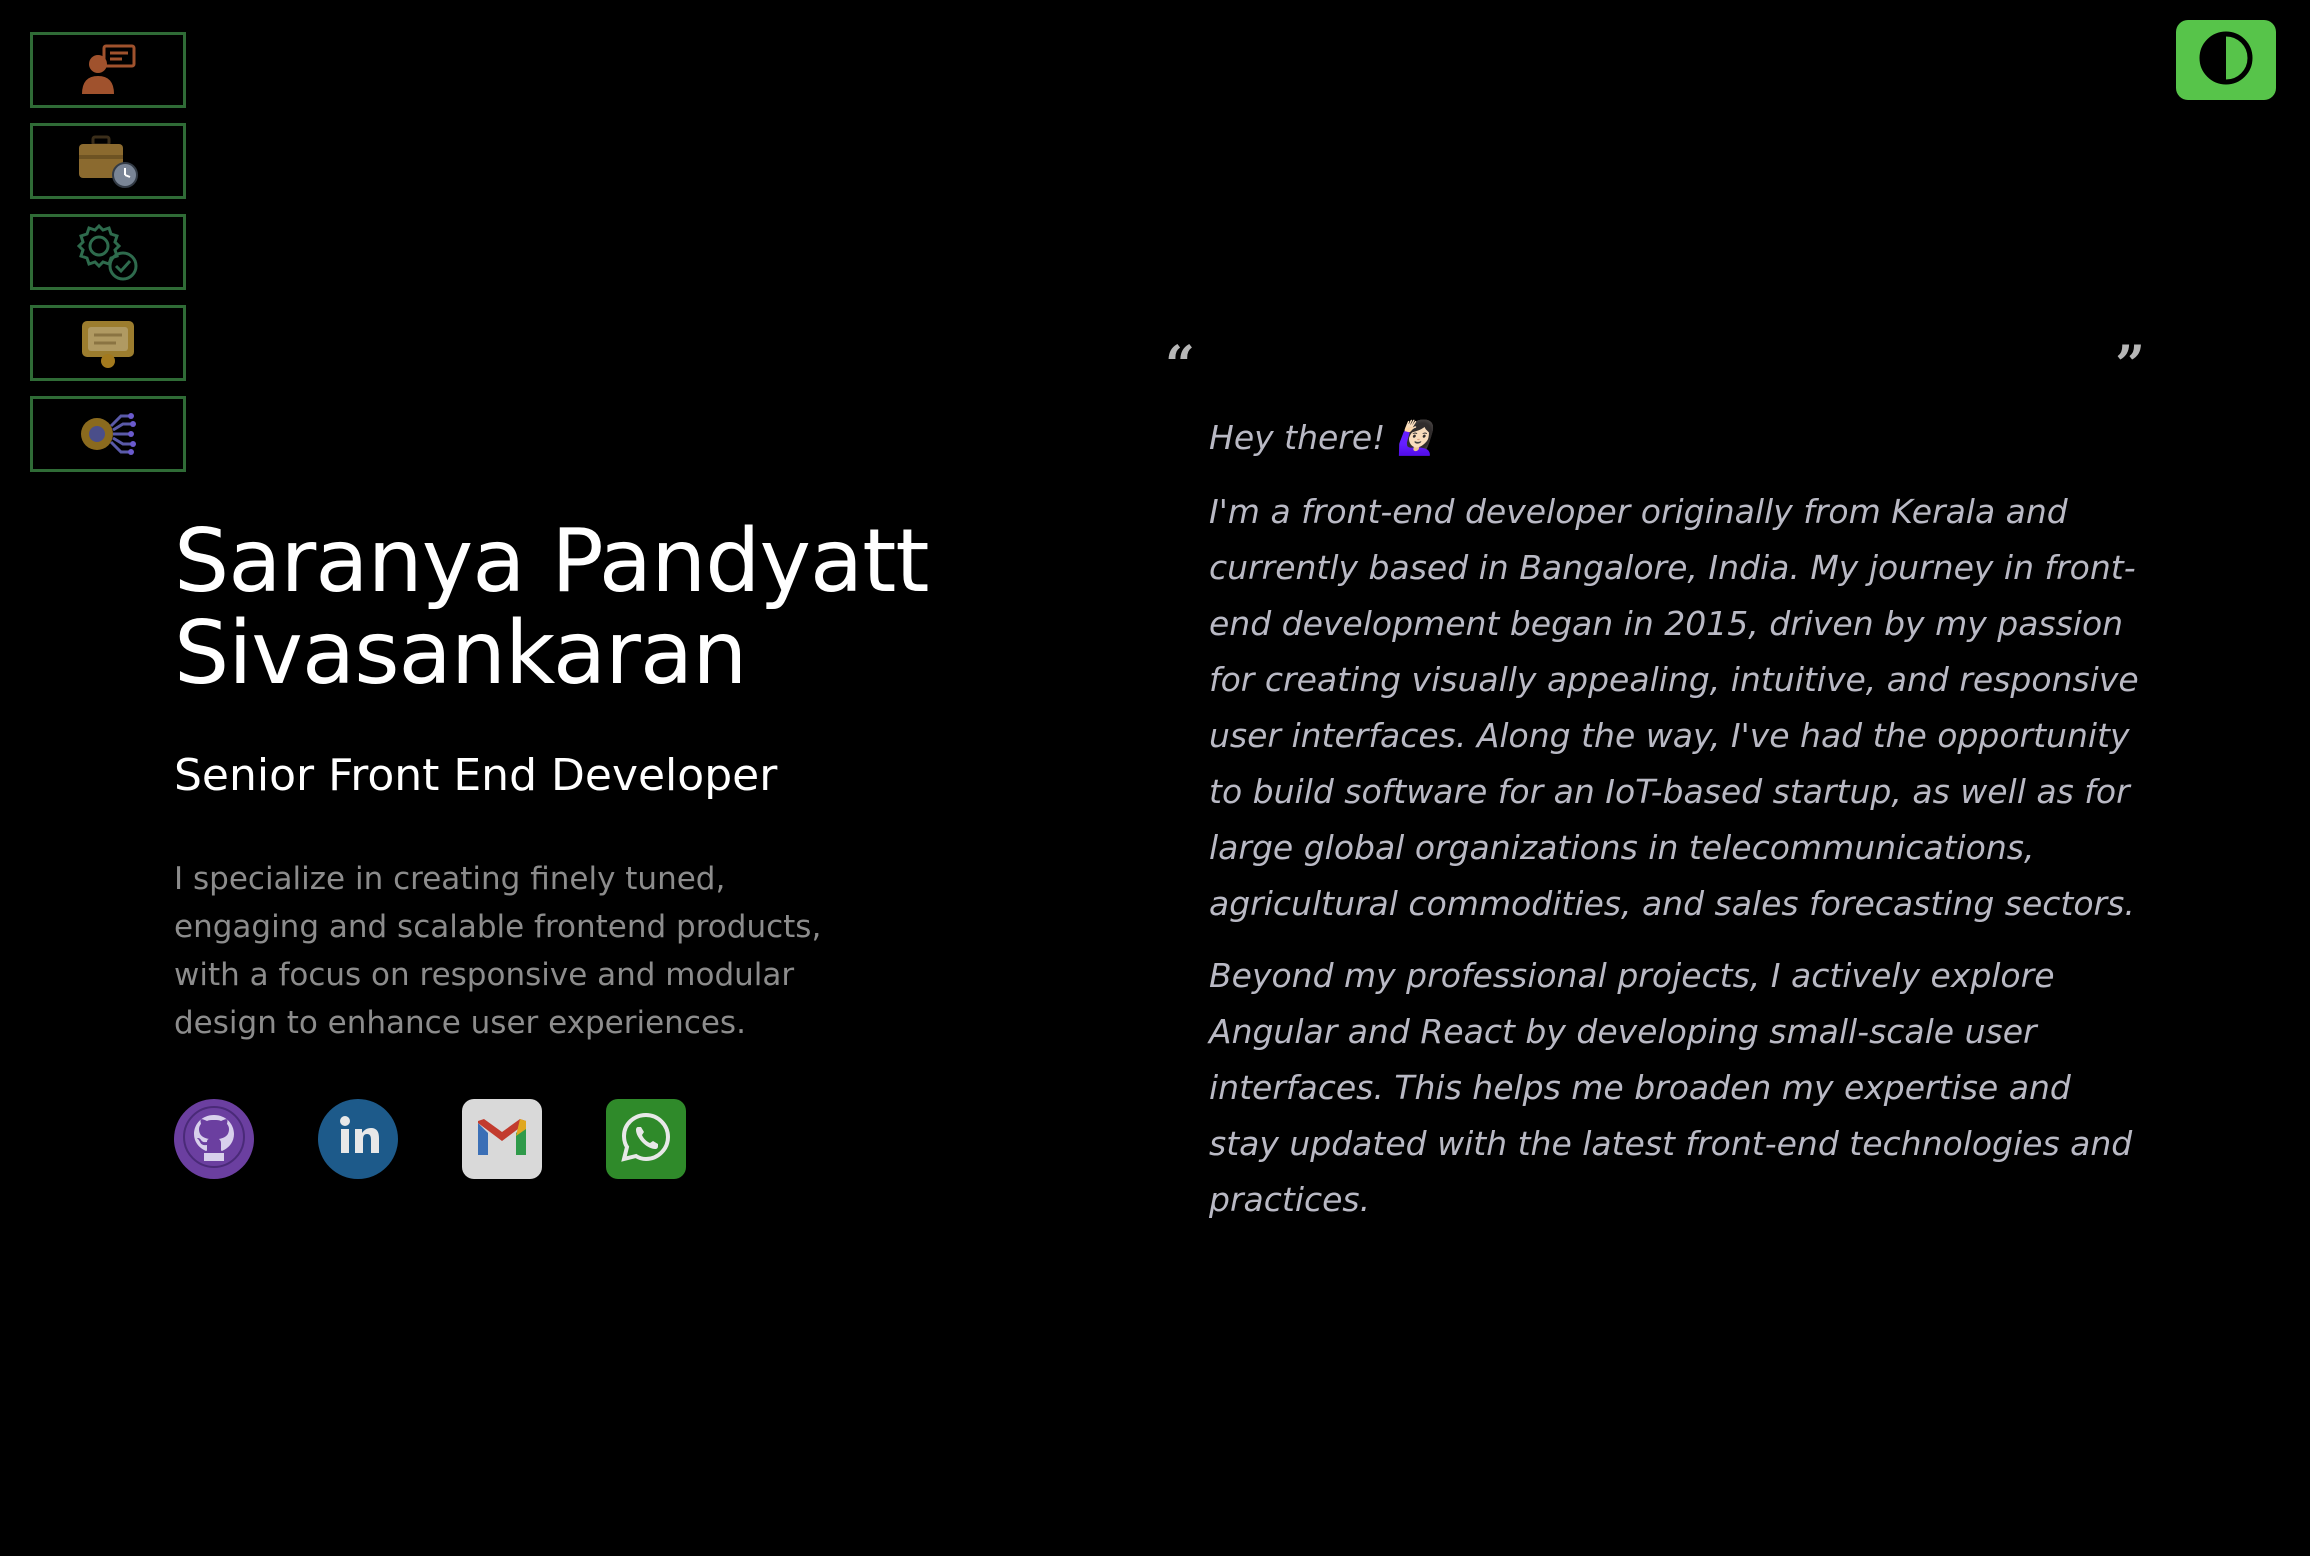  What do you see at coordinates (2130, 365) in the screenshot?
I see `close-quote-mark: ”` at bounding box center [2130, 365].